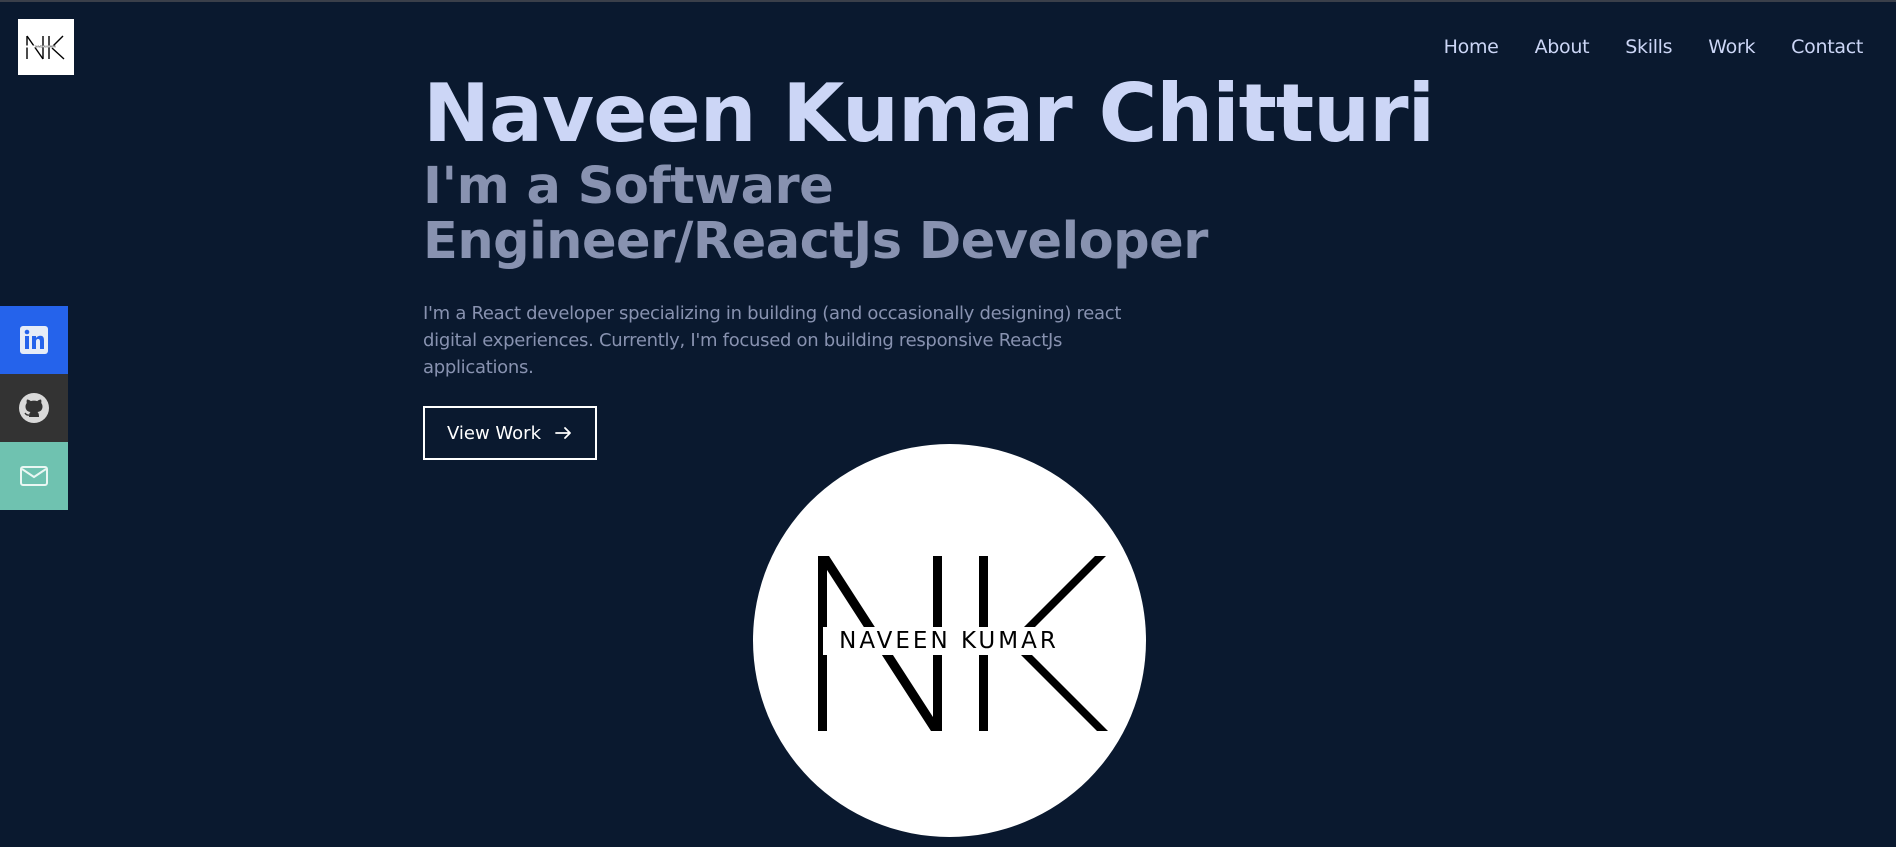 Image resolution: width=1896 pixels, height=847 pixels. I want to click on nav-skills: Skills, so click(1648, 47).